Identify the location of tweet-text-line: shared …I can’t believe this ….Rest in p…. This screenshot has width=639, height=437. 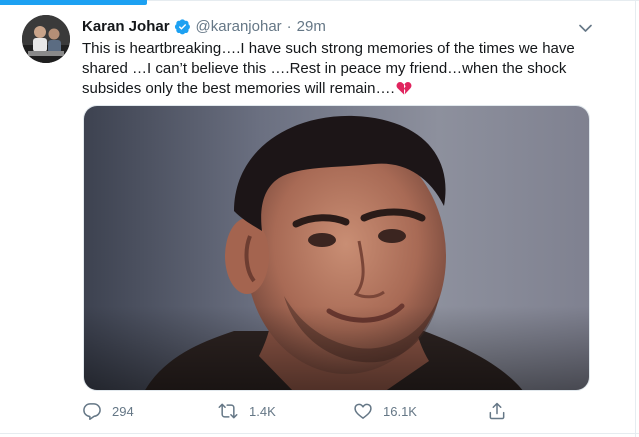
(324, 68).